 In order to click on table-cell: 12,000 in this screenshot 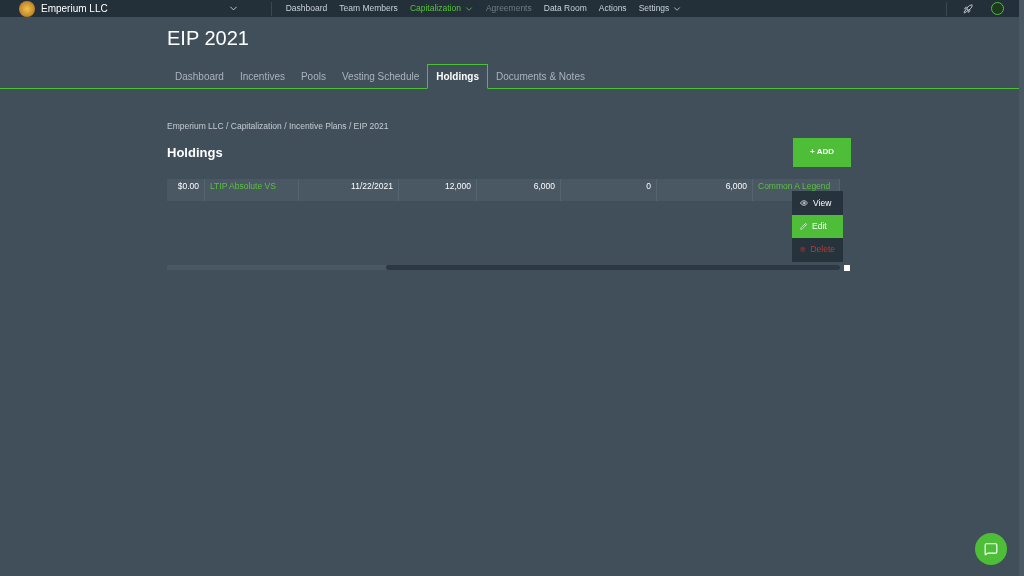, I will do `click(438, 189)`.